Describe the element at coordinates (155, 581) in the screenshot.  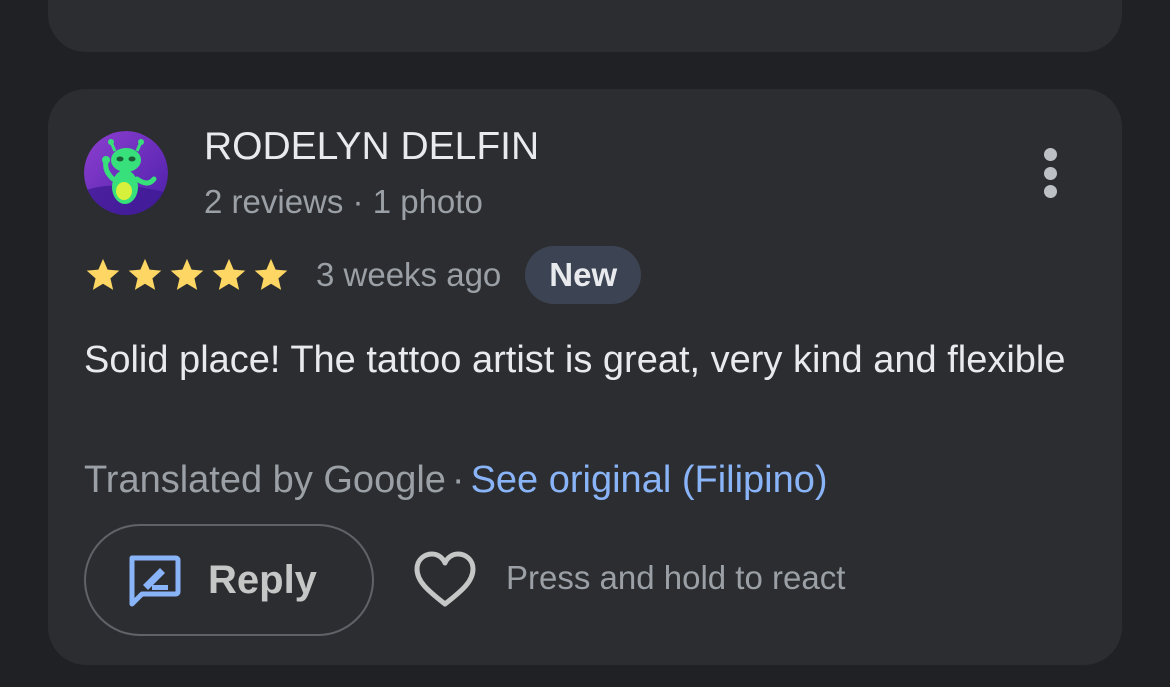
I see `reply-icon` at that location.